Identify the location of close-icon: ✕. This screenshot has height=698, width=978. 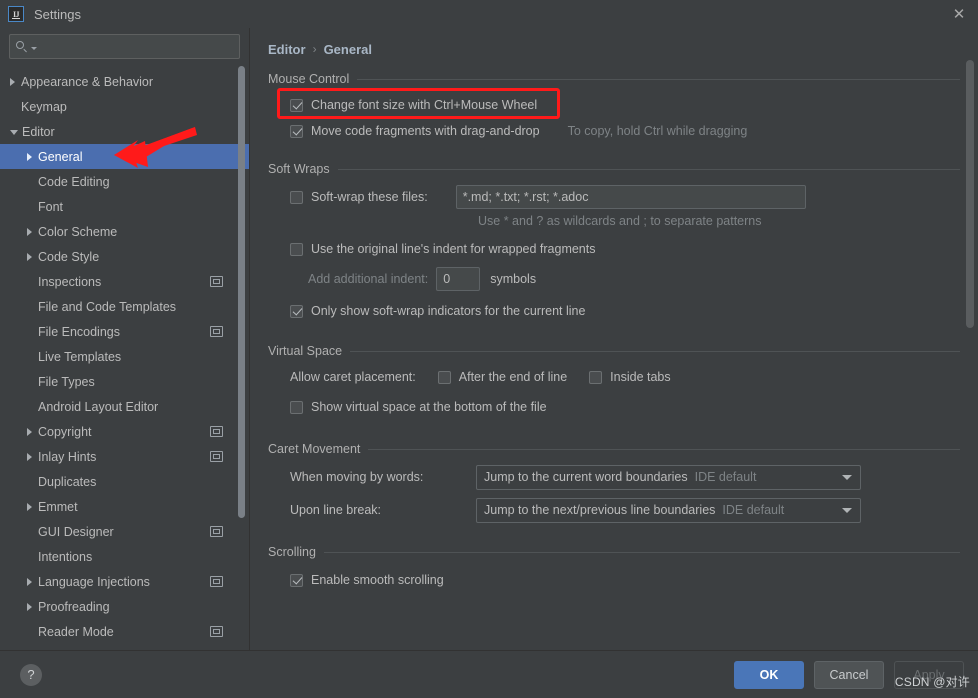
(959, 14).